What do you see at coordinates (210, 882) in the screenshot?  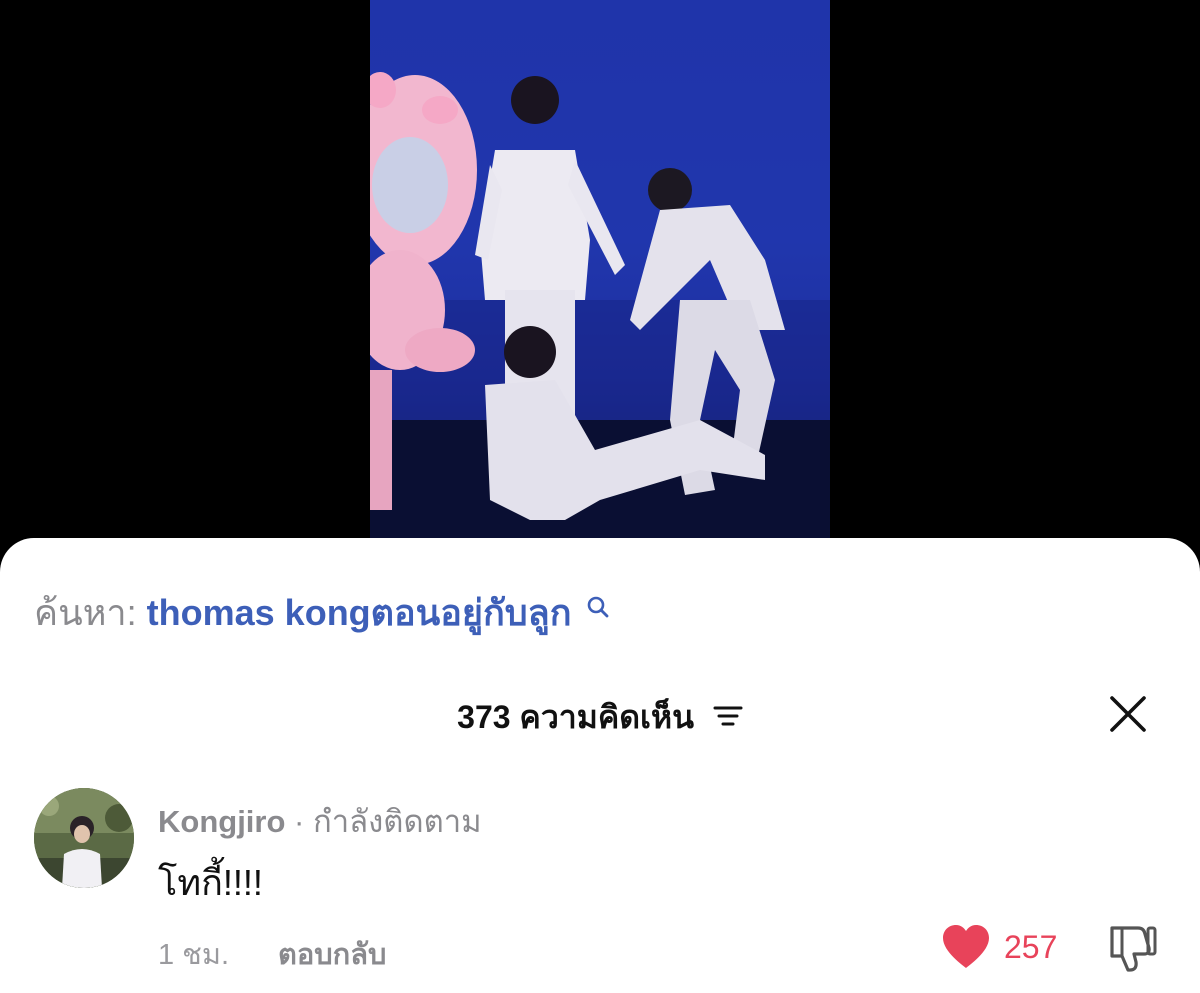 I see `comment-text: โทกี้!!!!` at bounding box center [210, 882].